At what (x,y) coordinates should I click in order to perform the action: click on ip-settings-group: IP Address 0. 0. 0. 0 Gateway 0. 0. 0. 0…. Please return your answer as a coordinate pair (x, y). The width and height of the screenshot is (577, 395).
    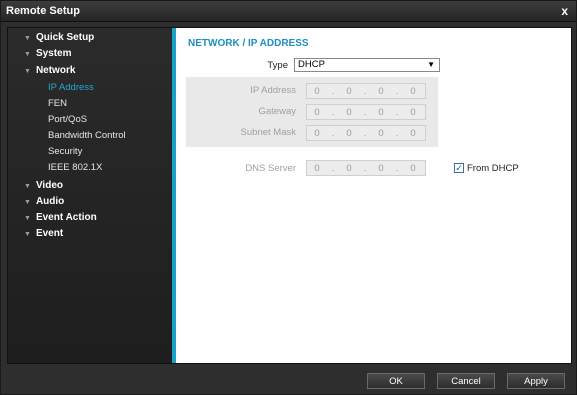
    Looking at the image, I should click on (312, 112).